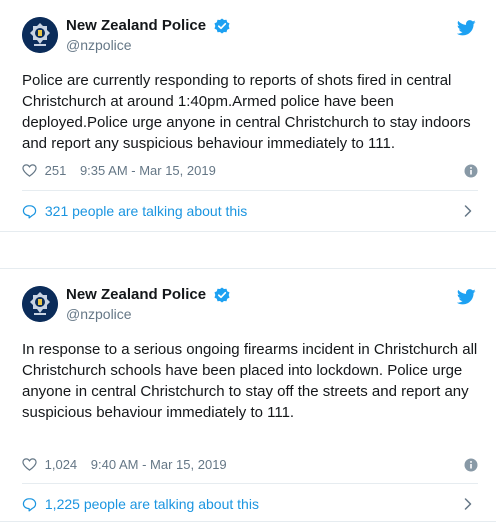 The height and width of the screenshot is (522, 496). What do you see at coordinates (61, 464) in the screenshot?
I see `like-count: 1,024` at bounding box center [61, 464].